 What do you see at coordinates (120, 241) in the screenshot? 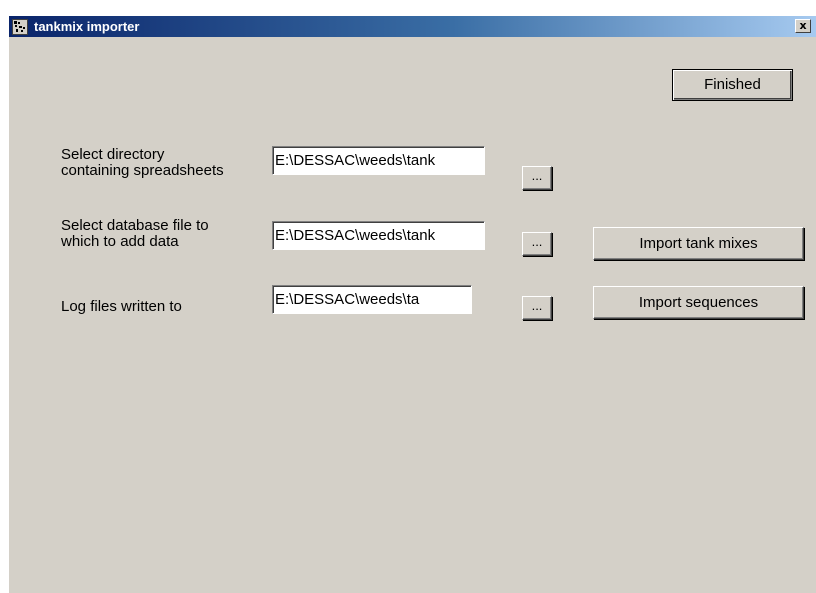
I see `database-file-label-line2: which to add data` at bounding box center [120, 241].